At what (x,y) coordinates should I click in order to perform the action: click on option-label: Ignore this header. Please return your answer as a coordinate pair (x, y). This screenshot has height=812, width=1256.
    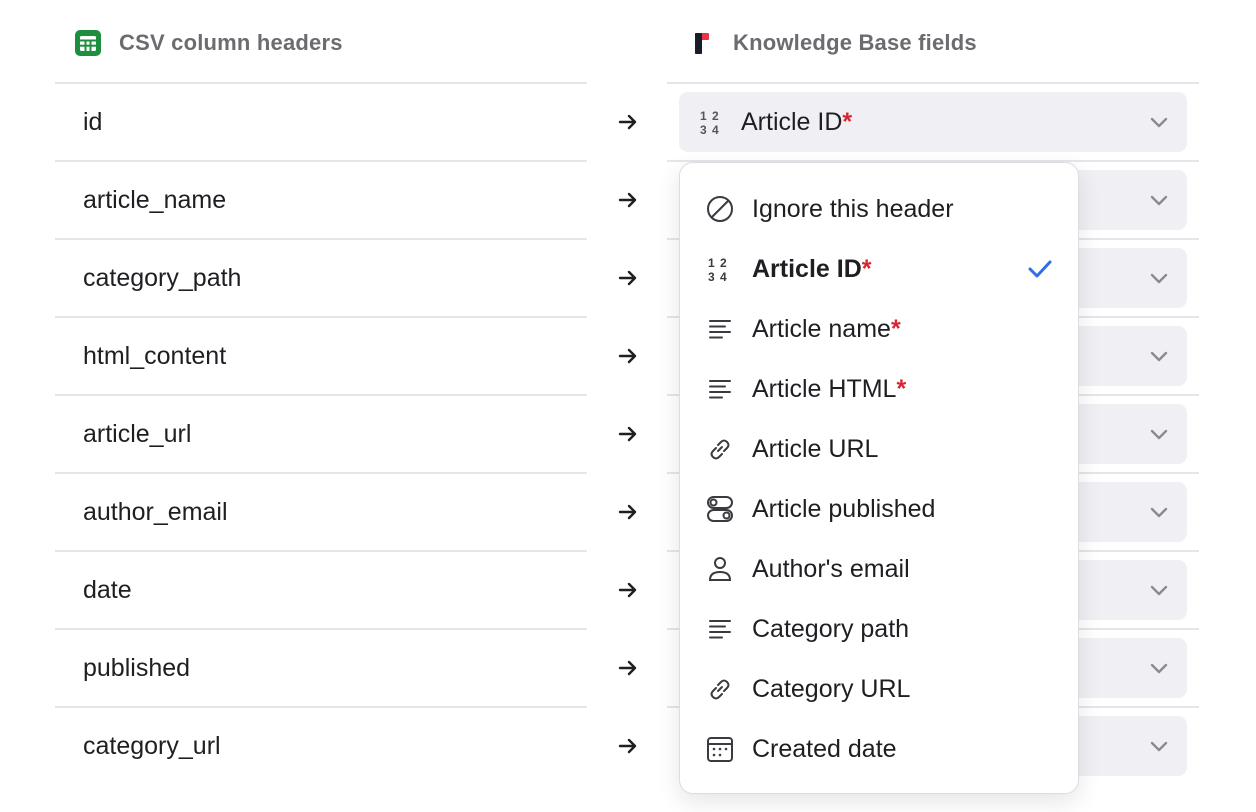
    Looking at the image, I should click on (853, 208).